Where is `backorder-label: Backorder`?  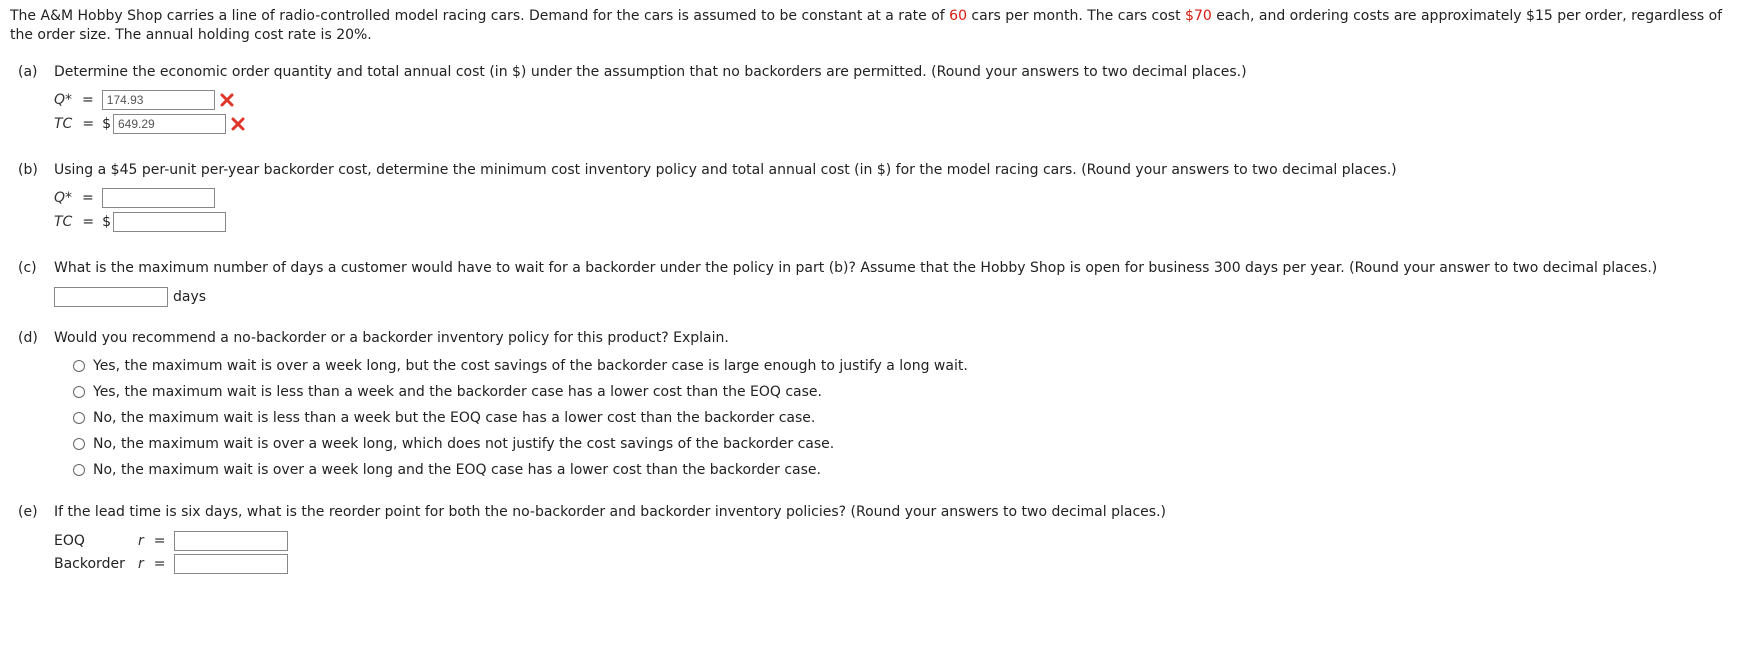
backorder-label: Backorder is located at coordinates (89, 564).